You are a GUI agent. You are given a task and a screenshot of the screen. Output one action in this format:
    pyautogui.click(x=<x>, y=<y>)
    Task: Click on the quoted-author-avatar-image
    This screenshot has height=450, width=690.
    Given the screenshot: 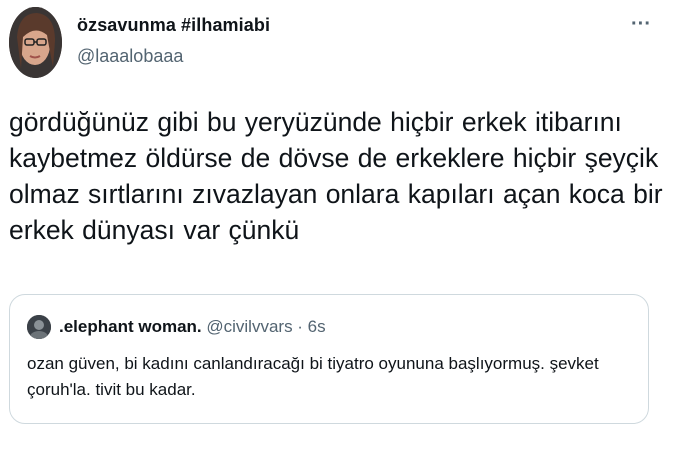 What is the action you would take?
    pyautogui.click(x=39, y=327)
    